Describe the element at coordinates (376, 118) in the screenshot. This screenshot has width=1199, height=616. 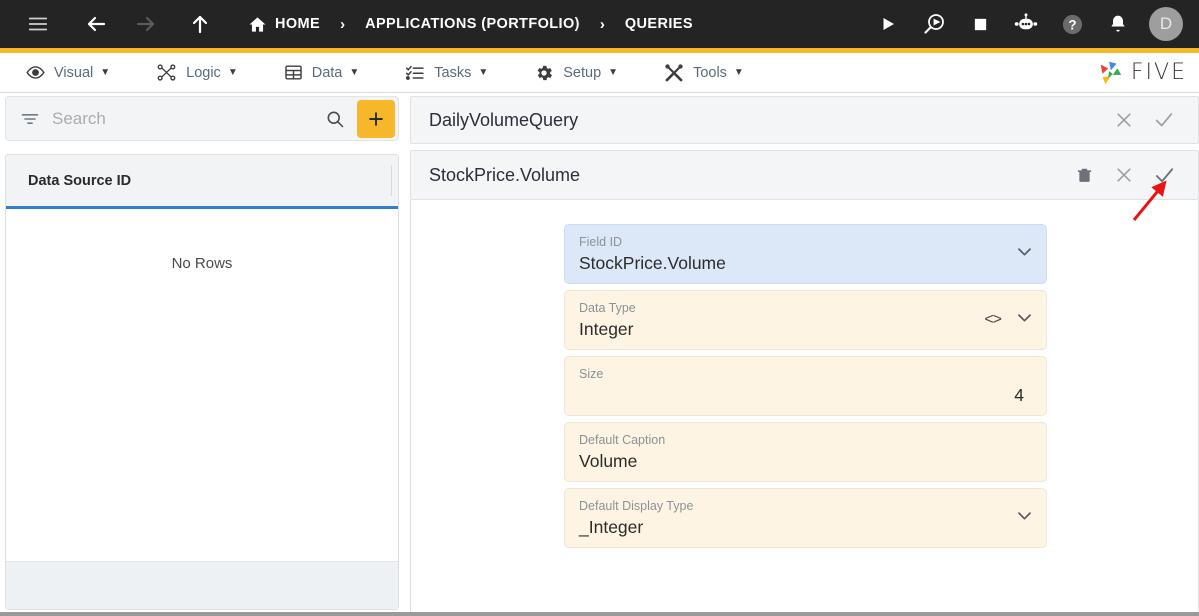
I see `add-button` at that location.